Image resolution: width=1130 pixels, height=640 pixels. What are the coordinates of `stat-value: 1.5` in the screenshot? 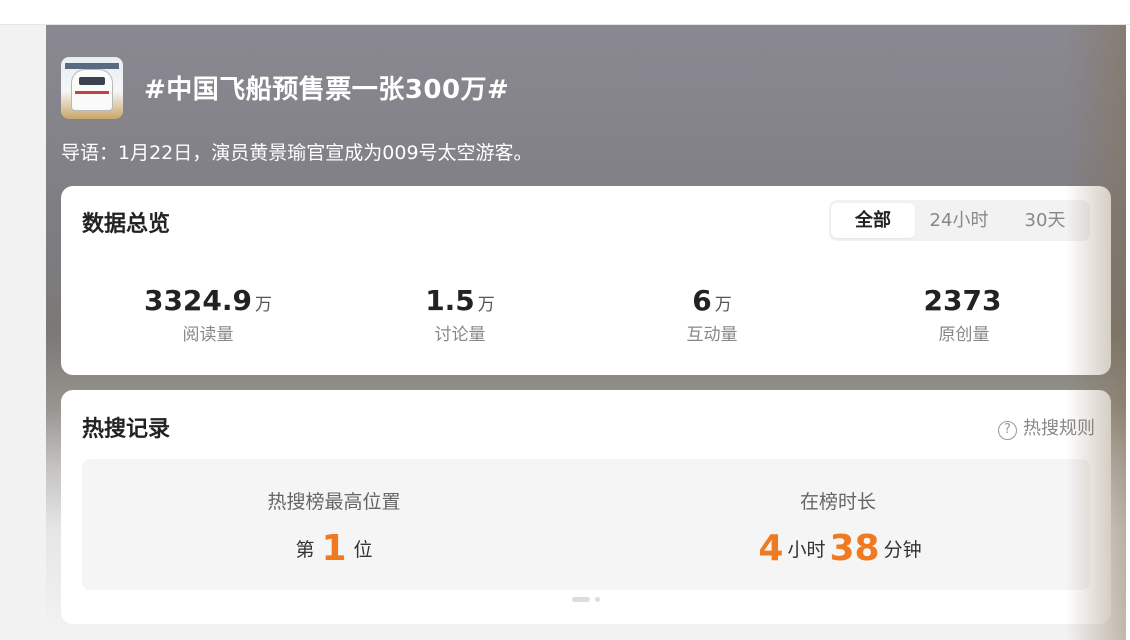 It's located at (450, 300).